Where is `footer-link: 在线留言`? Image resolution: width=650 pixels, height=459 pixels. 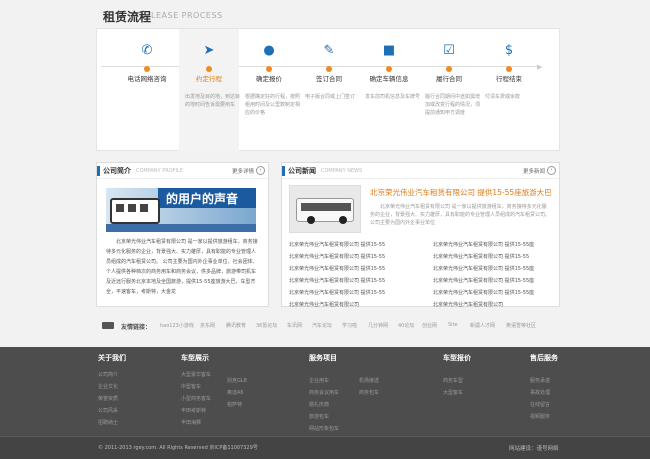
footer-link: 在线留言 is located at coordinates (540, 404).